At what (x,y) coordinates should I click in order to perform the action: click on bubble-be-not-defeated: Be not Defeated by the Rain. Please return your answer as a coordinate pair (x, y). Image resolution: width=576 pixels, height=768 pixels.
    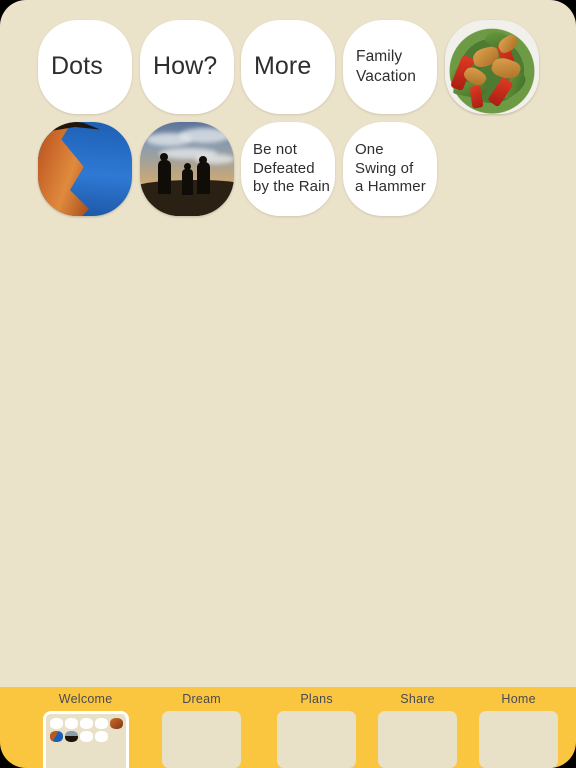
    Looking at the image, I should click on (288, 169).